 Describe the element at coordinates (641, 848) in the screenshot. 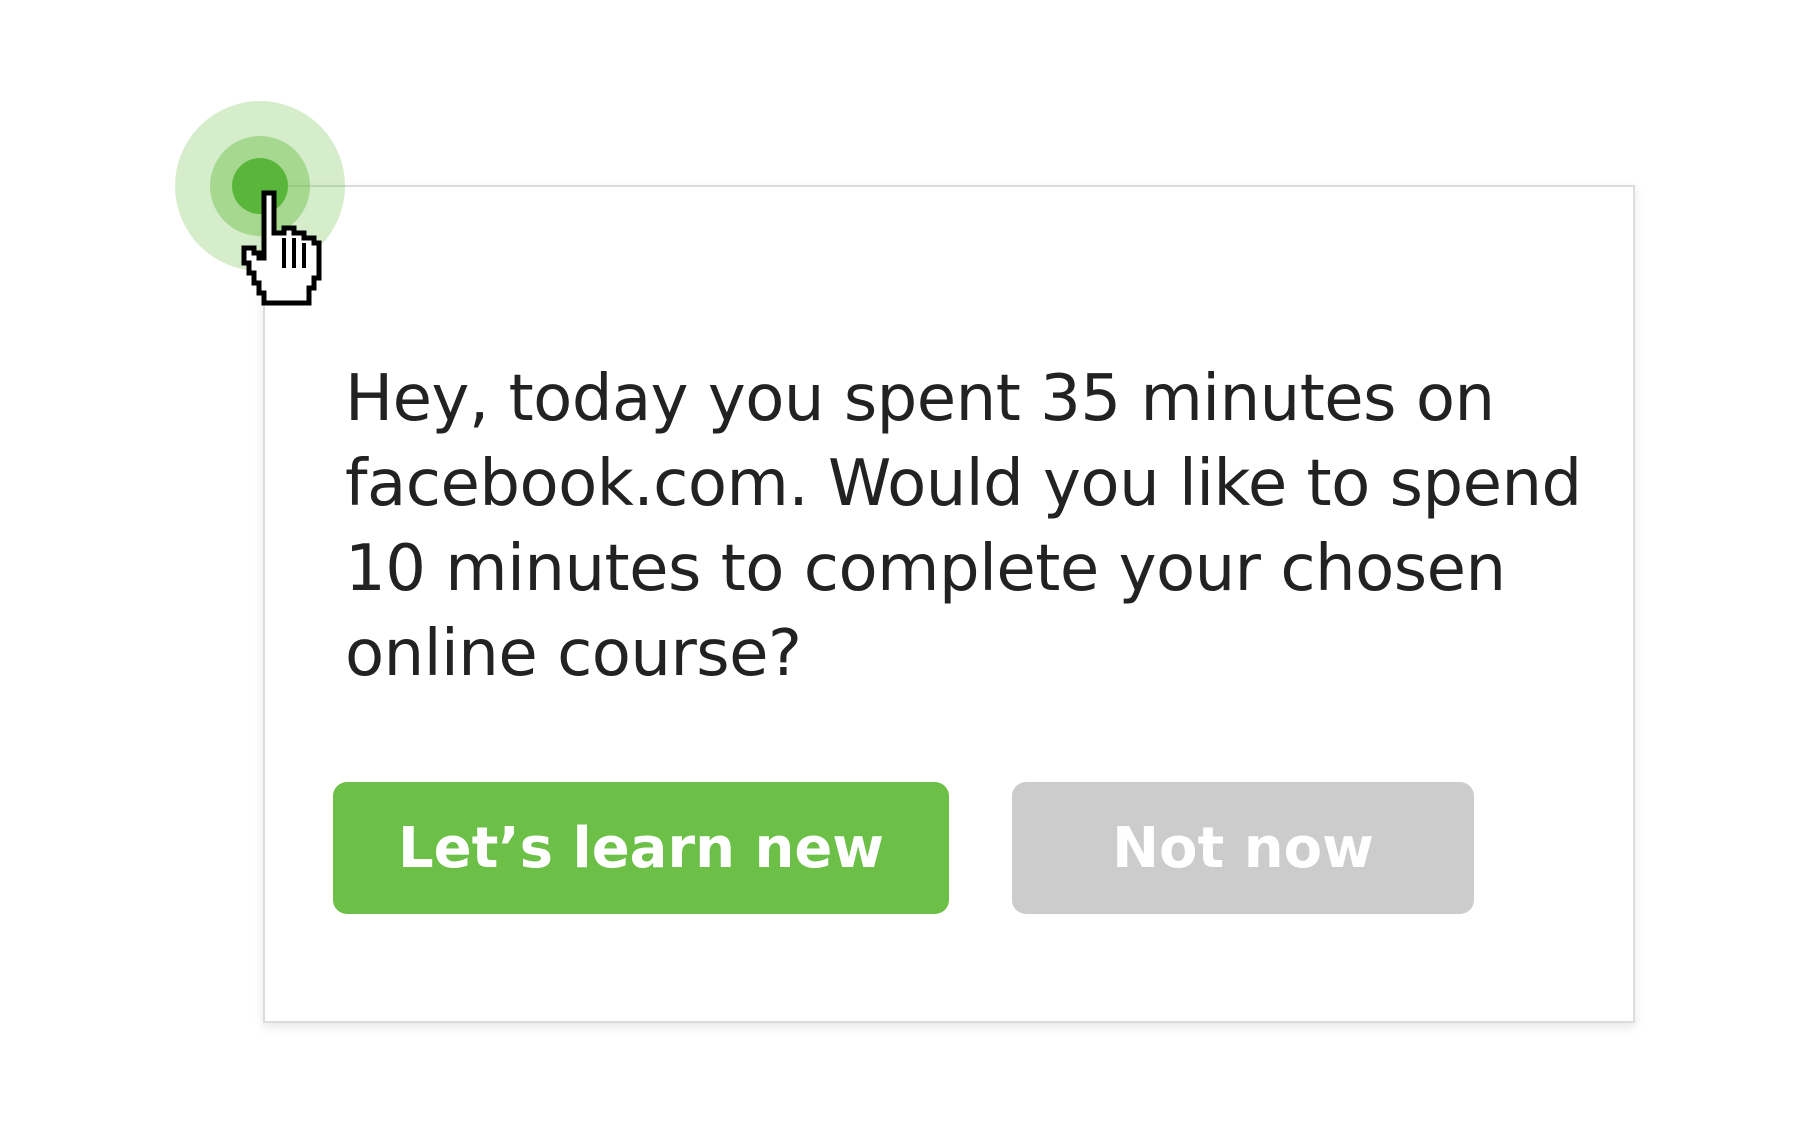

I see `lets-learn-new-button: Let’s learn new` at that location.